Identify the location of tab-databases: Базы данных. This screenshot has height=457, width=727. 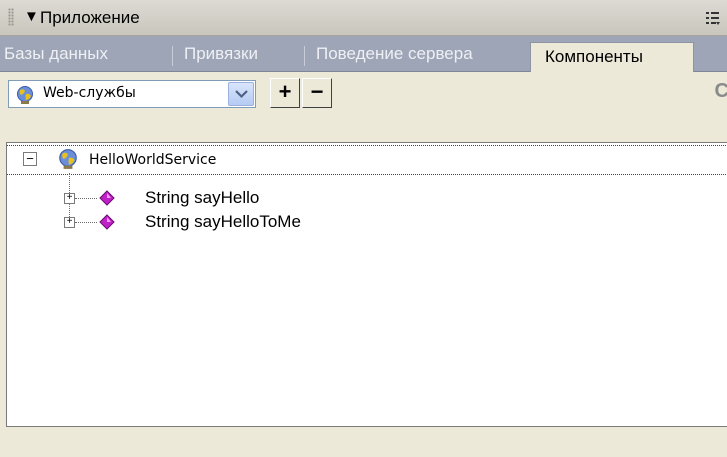
(56, 58).